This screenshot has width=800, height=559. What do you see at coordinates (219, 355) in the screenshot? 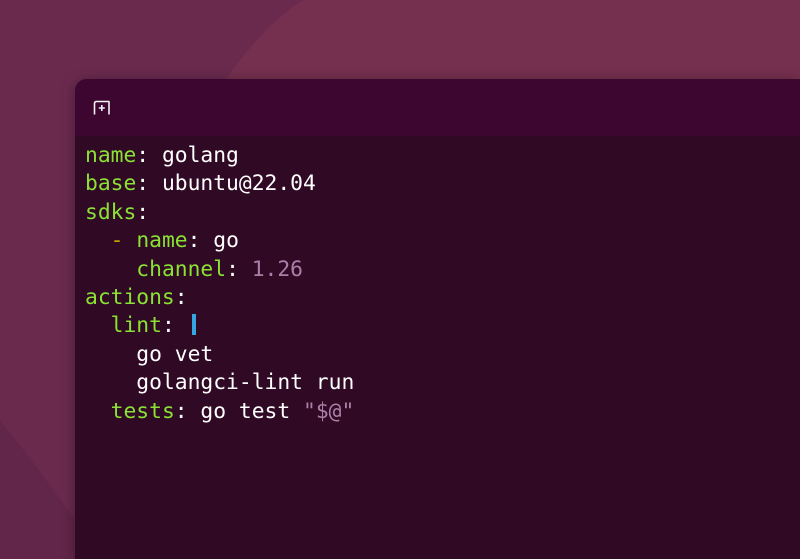
I see `code-line: go vet` at bounding box center [219, 355].